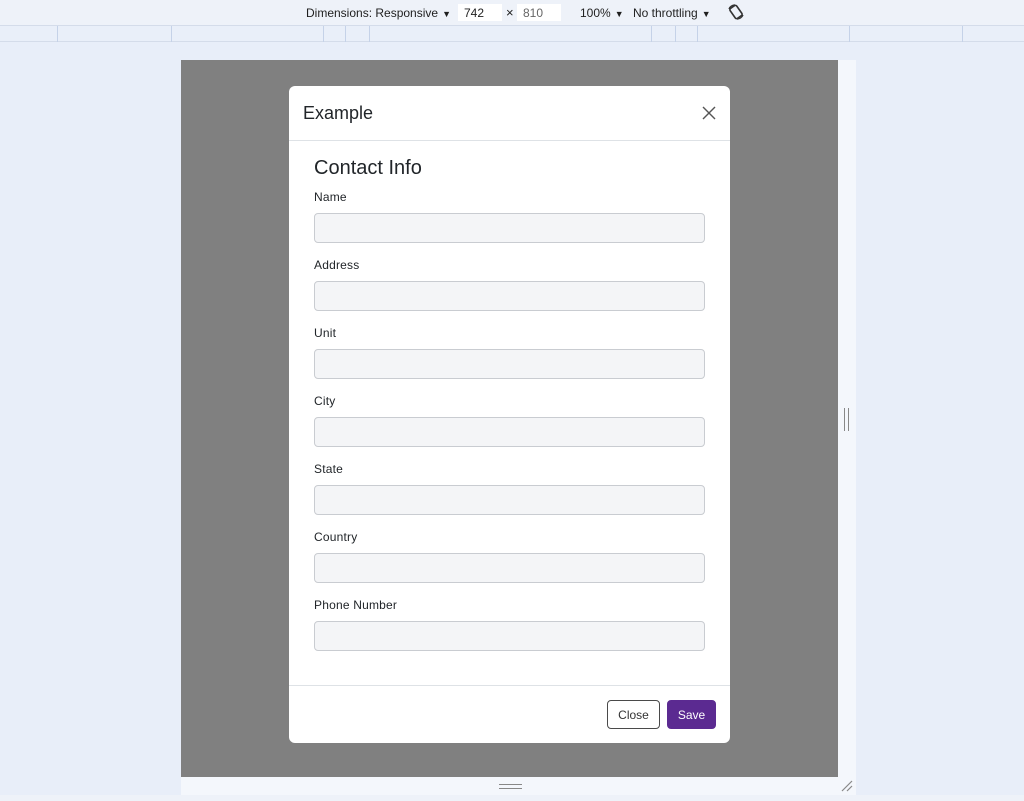 This screenshot has height=801, width=1024. I want to click on state-label: State, so click(329, 469).